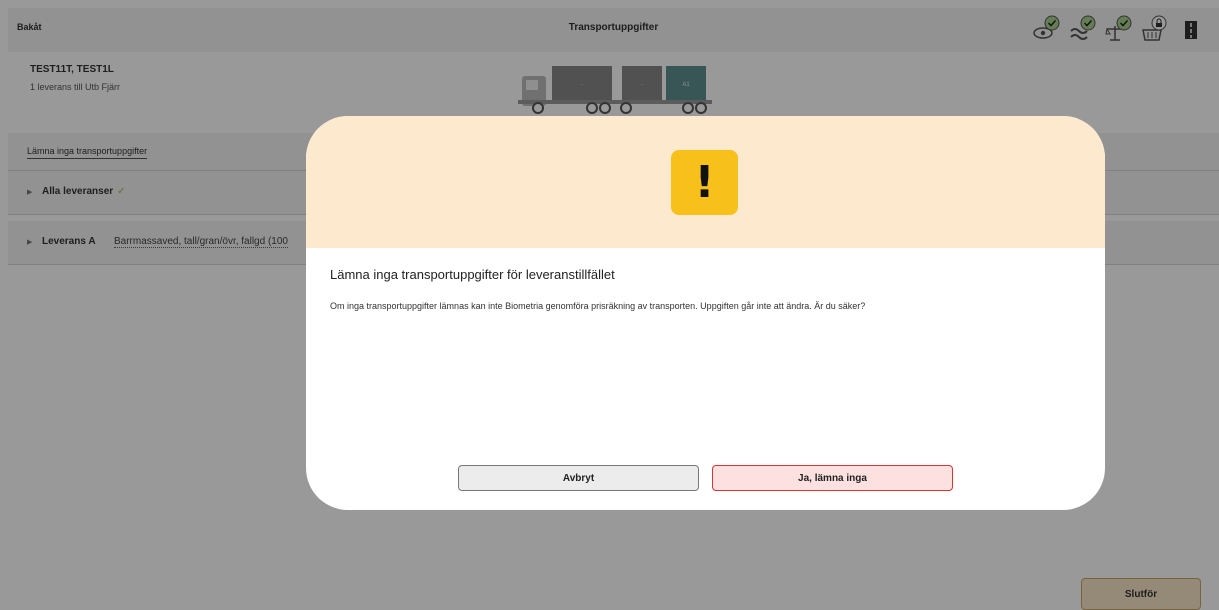 The width and height of the screenshot is (1219, 610). Describe the element at coordinates (832, 478) in the screenshot. I see `confirm-button: Ja, lämna inga` at that location.